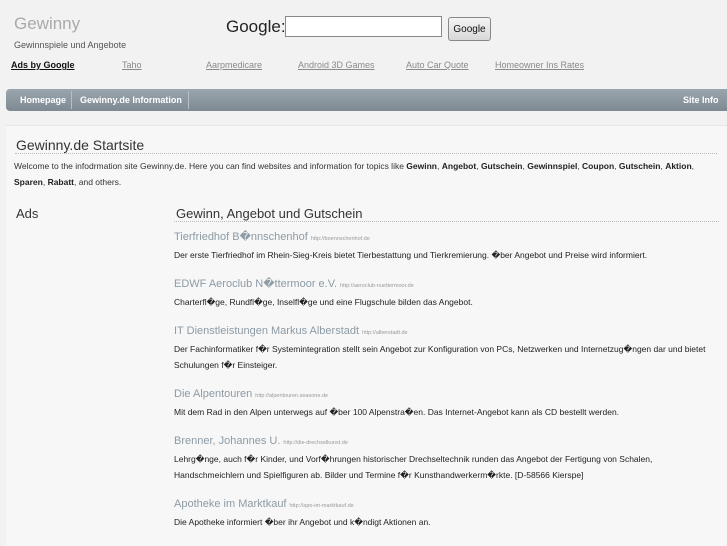 The width and height of the screenshot is (727, 546). I want to click on entry-url-link: http://alberstadt.de, so click(385, 333).